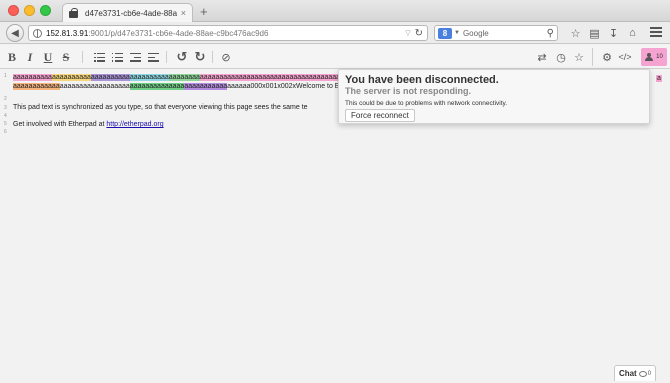  Describe the element at coordinates (184, 77) in the screenshot. I see `author-segment: aaaaaaaa` at that location.